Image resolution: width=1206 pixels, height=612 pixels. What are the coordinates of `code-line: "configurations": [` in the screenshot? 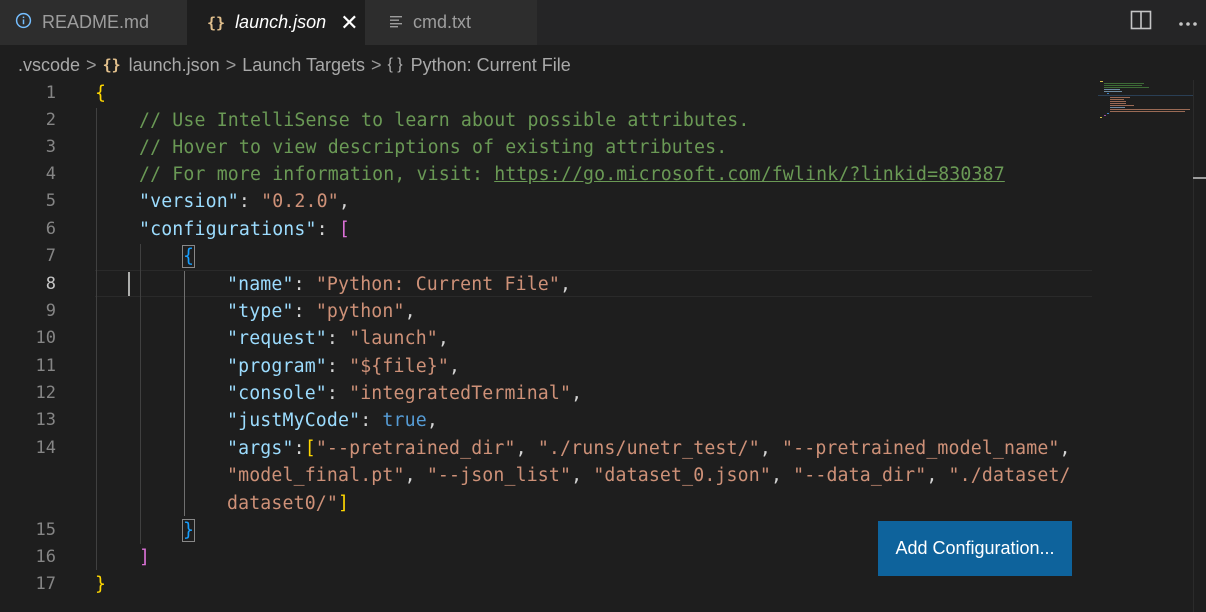 It's located at (244, 229).